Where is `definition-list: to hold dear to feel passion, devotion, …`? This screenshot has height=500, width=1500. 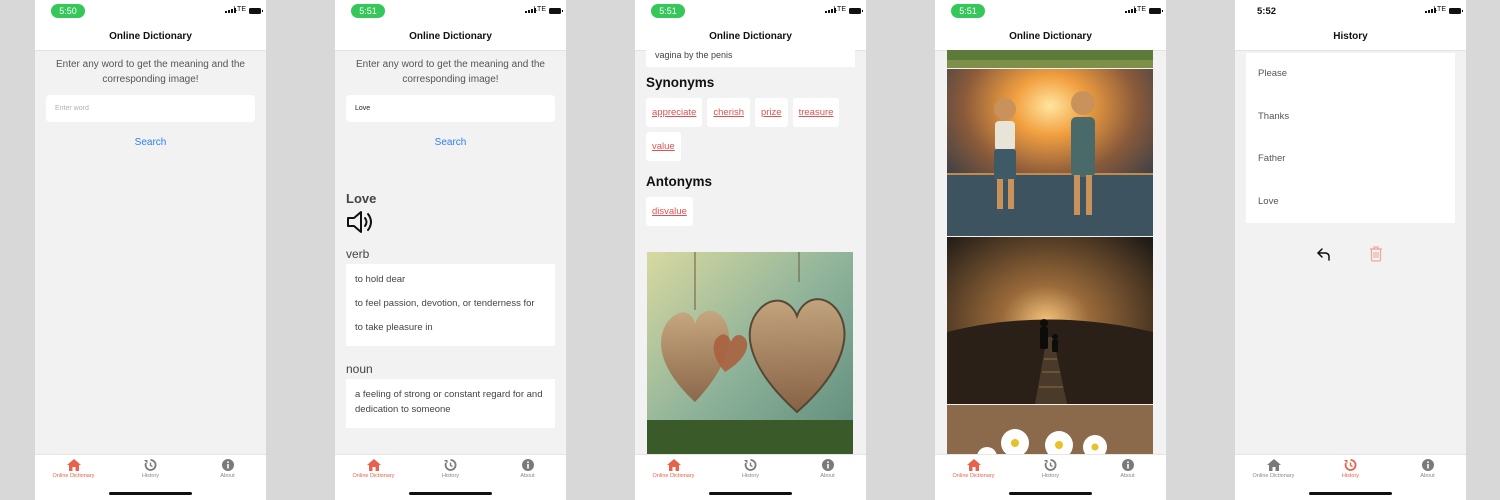 definition-list: to hold dear to feel passion, devotion, … is located at coordinates (450, 305).